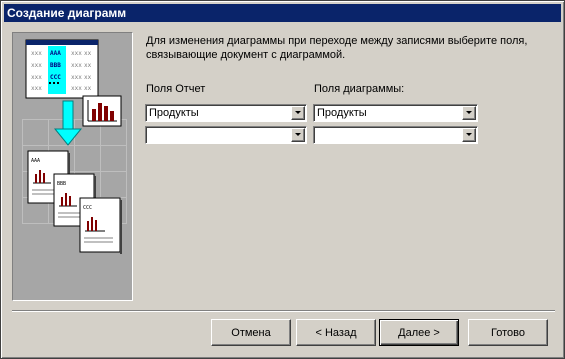  What do you see at coordinates (174, 113) in the screenshot?
I see `report-field-select-1-value: Продукты` at bounding box center [174, 113].